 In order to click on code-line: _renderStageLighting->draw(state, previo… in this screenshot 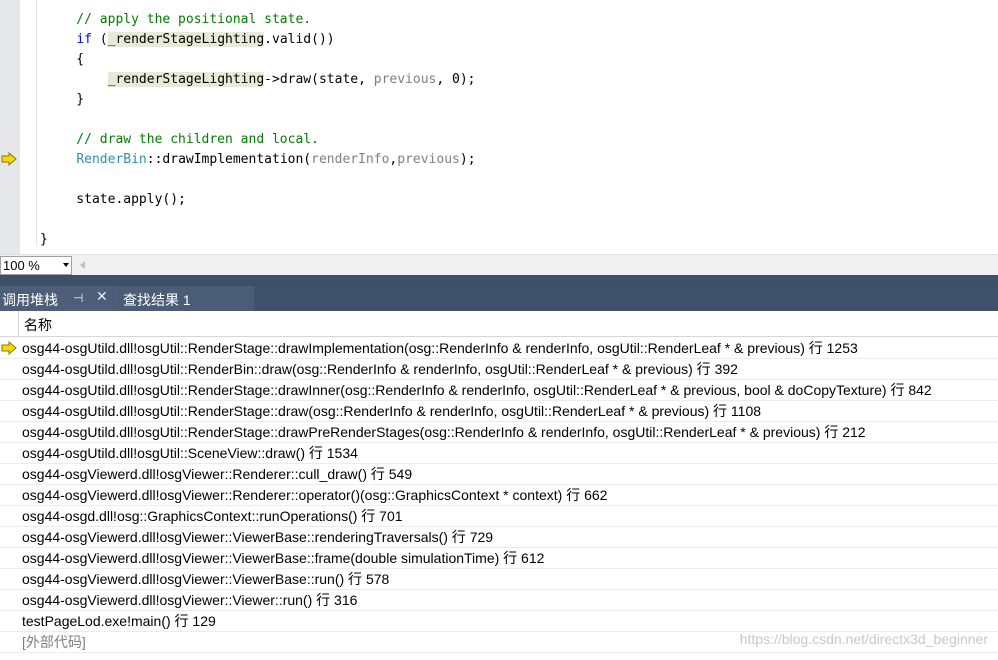, I will do `click(260, 80)`.